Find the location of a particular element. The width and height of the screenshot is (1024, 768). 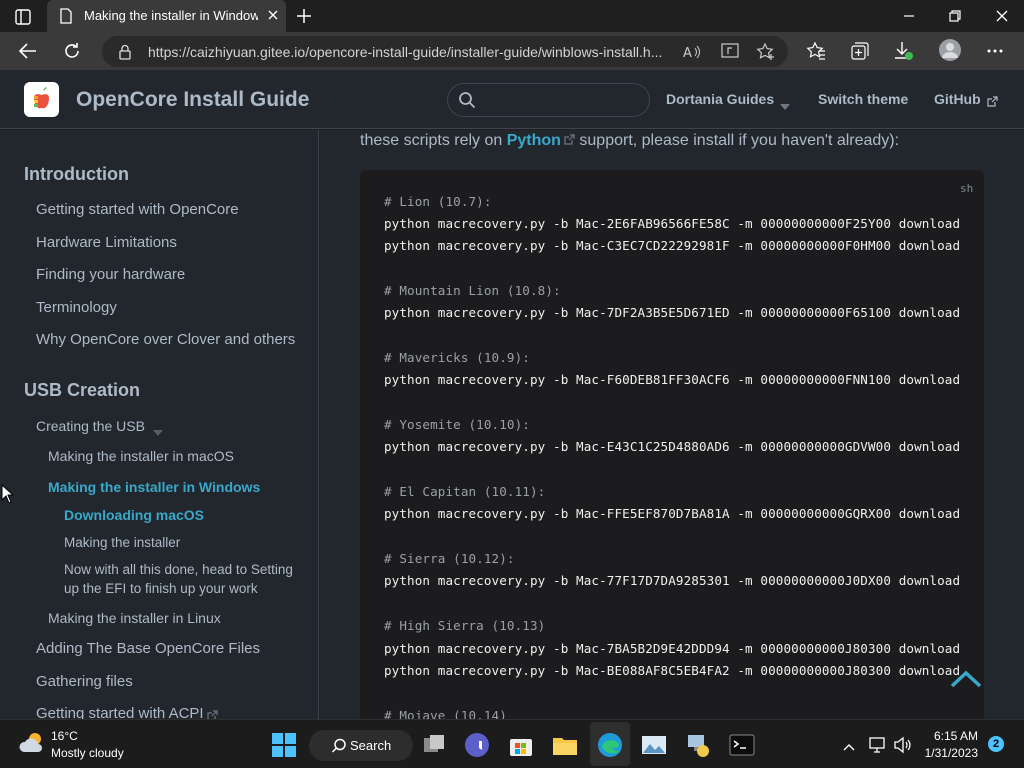

sidebar-item-next-steps-line2: up the EFI to finish up your work is located at coordinates (161, 588).